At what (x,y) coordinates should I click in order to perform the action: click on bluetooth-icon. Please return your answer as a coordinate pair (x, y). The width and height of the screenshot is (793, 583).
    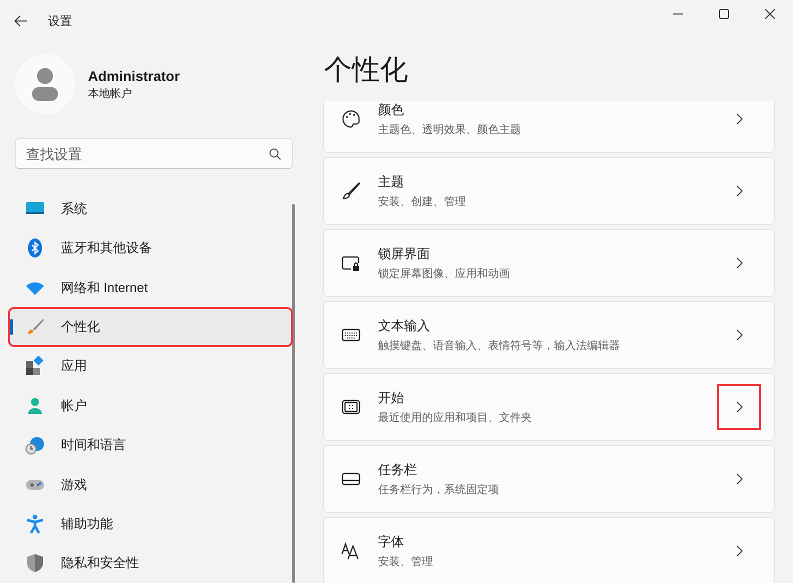
    Looking at the image, I should click on (35, 248).